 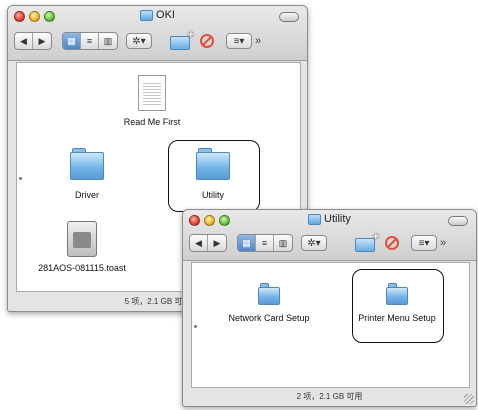 I want to click on titlebar: Utility ◀ ▶ ▦ ≡ ▥ ✲▾ + ≡▾ », so click(x=329, y=235).